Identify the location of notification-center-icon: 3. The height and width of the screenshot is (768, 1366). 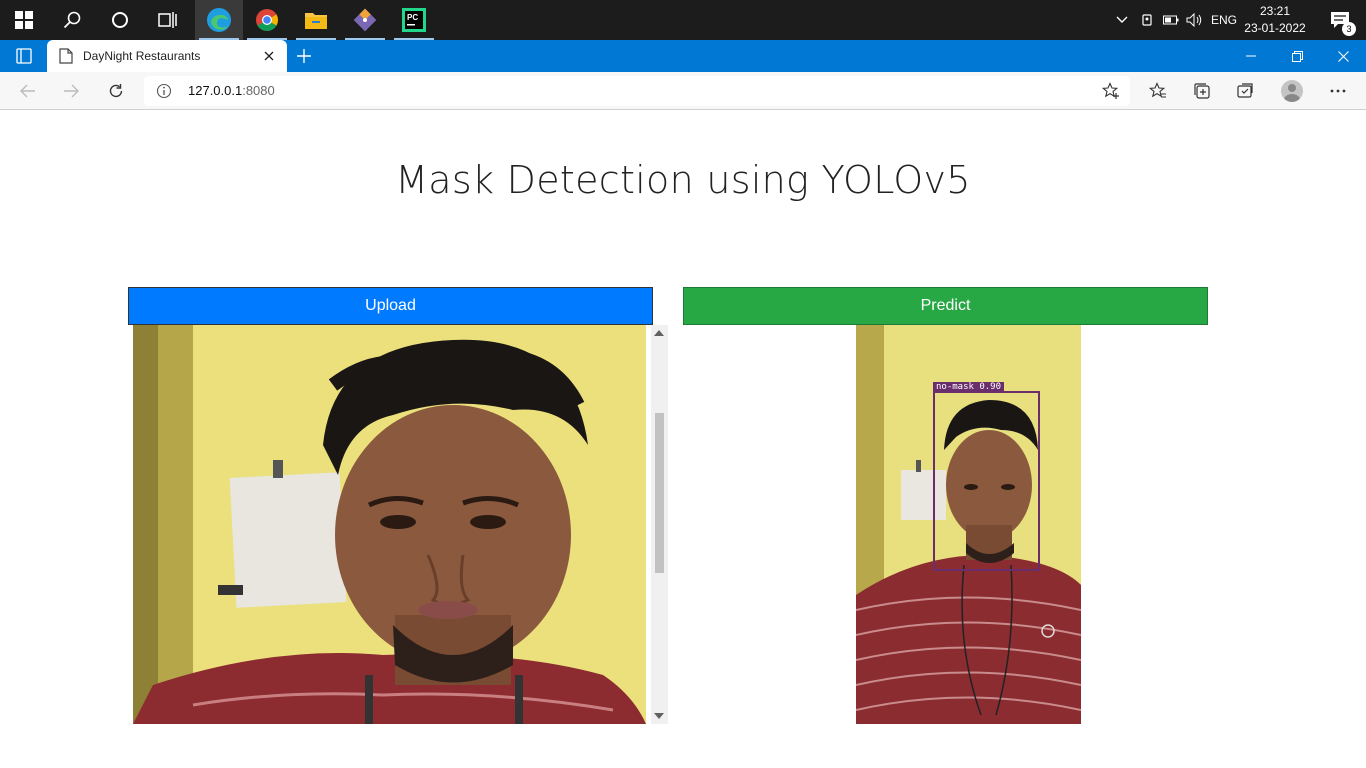
(1342, 22).